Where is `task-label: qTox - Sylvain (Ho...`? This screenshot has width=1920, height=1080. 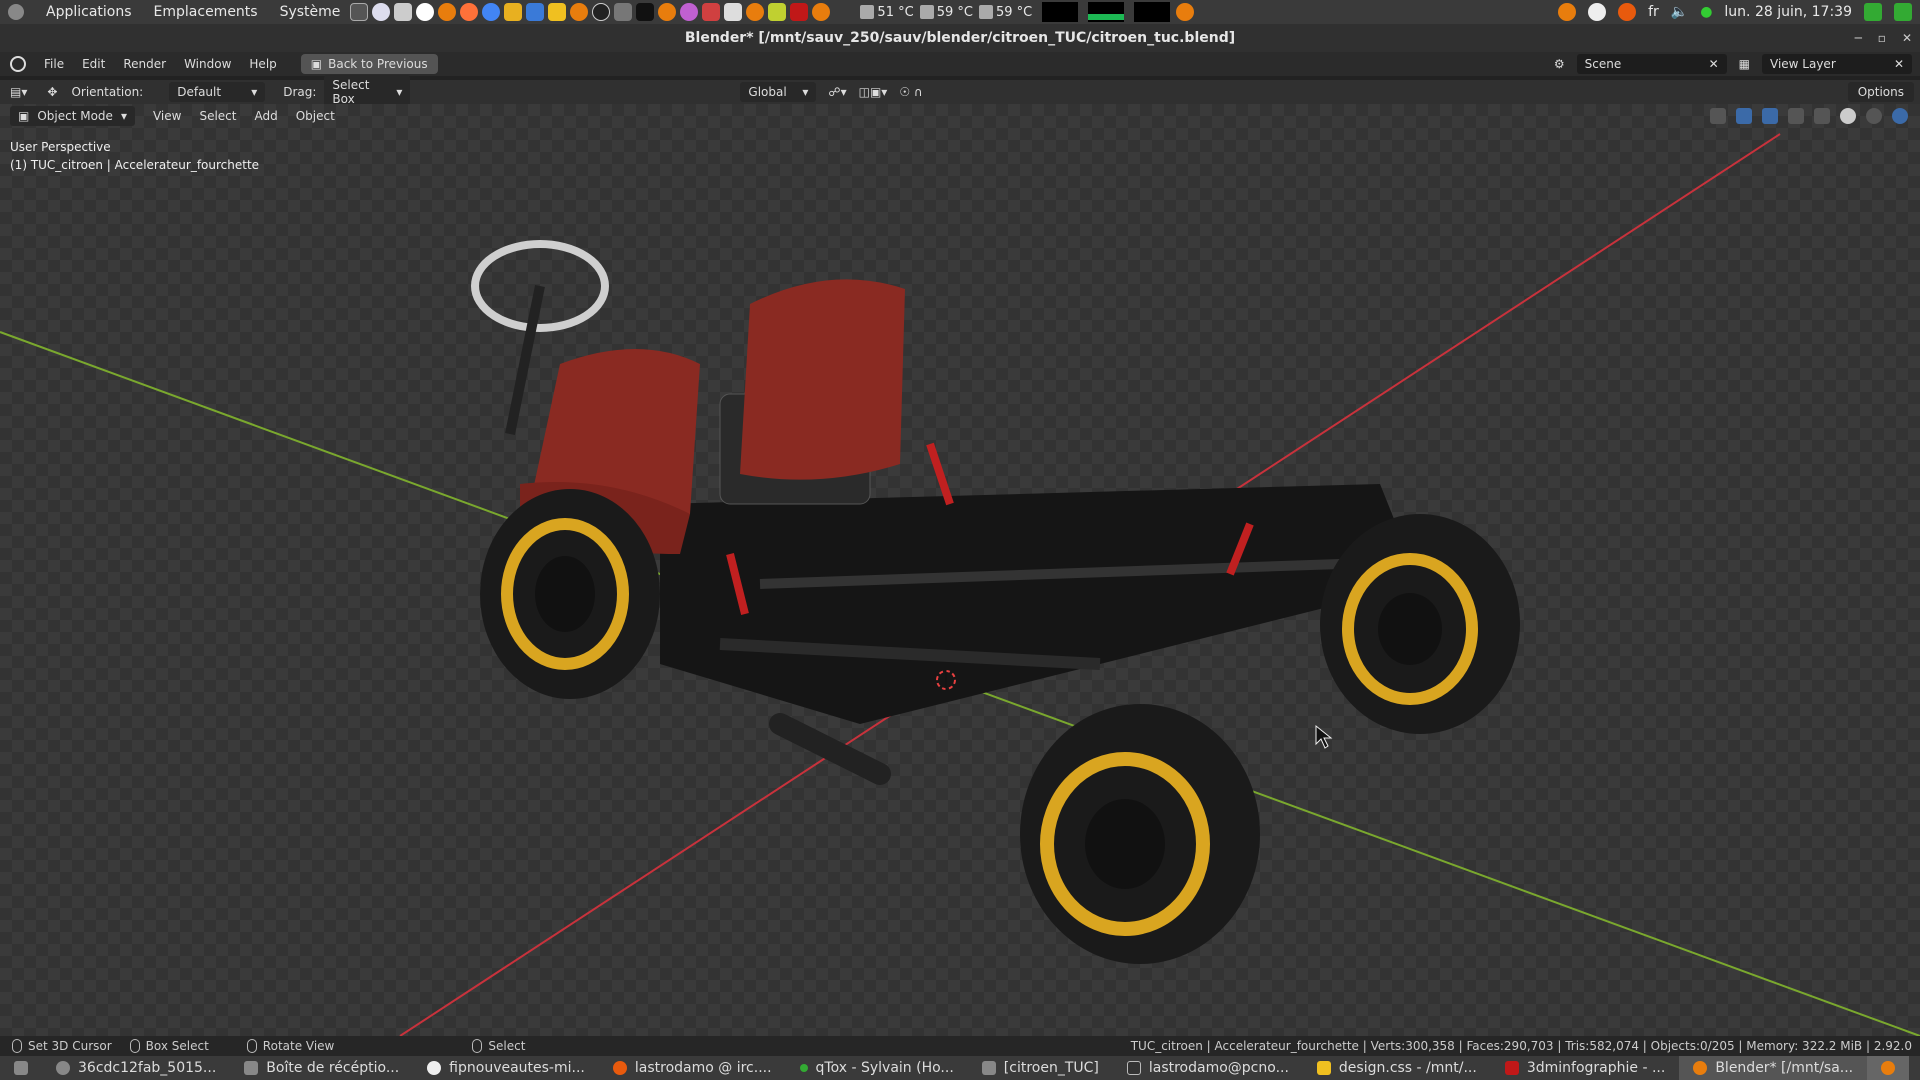
task-label: qTox - Sylvain (Ho... is located at coordinates (884, 1068).